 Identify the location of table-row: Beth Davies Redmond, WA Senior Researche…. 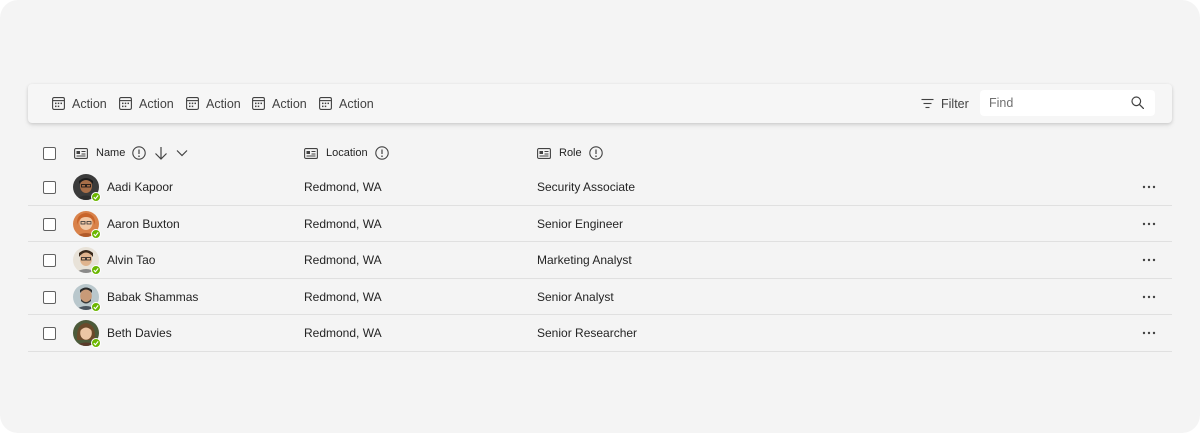
(600, 333).